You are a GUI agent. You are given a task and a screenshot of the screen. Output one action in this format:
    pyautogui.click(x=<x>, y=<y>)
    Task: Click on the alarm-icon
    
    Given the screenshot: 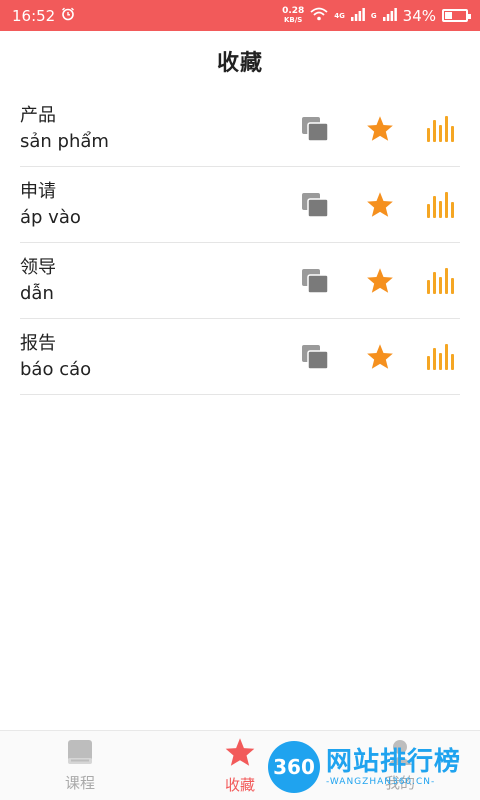 What is the action you would take?
    pyautogui.click(x=68, y=16)
    